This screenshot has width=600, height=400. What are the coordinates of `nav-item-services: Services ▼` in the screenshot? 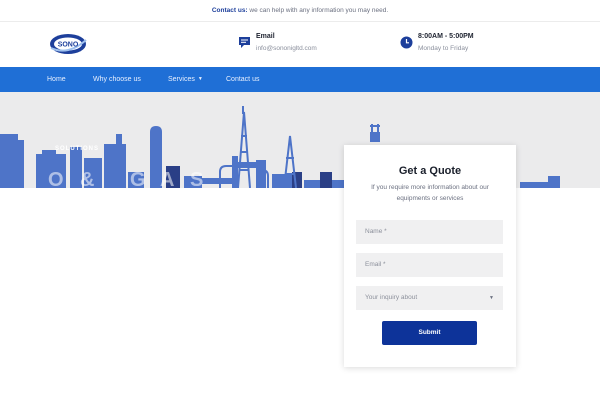 It's located at (185, 79).